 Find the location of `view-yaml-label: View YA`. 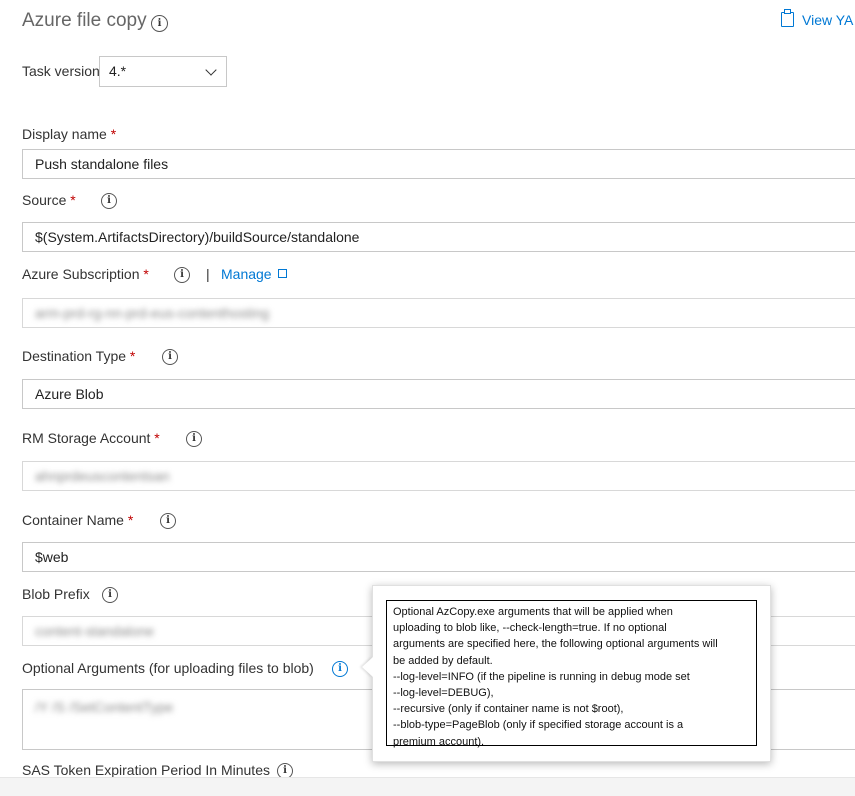

view-yaml-label: View YA is located at coordinates (828, 20).